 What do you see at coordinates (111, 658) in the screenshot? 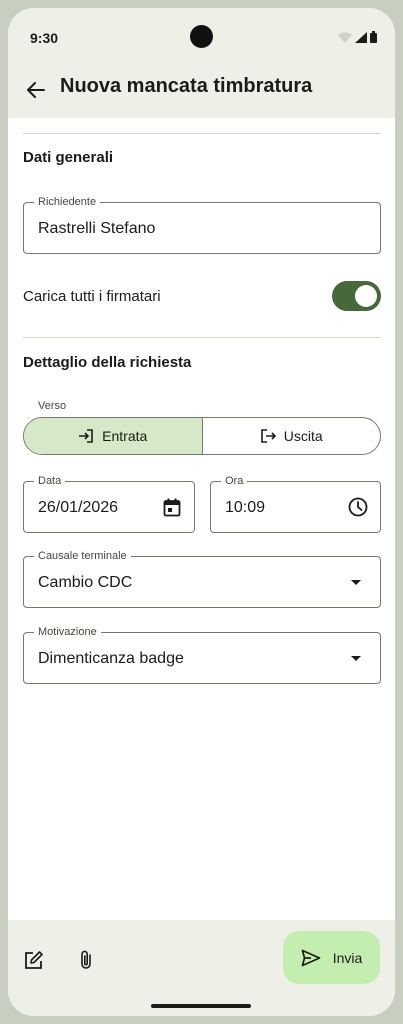
I see `reason-value: Dimenticanza badge` at bounding box center [111, 658].